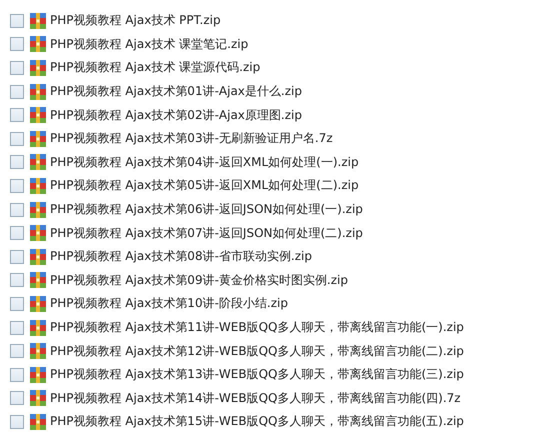 The image size is (550, 439). Describe the element at coordinates (155, 67) in the screenshot. I see `file-name: PHP视频教程 Ajax技术 课堂源代码.zip` at that location.